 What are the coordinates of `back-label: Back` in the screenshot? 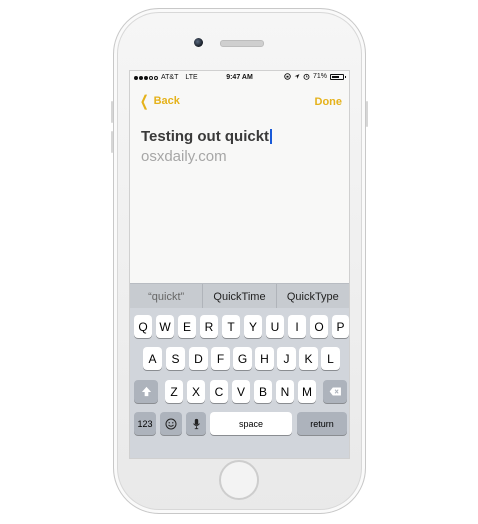 It's located at (166, 101).